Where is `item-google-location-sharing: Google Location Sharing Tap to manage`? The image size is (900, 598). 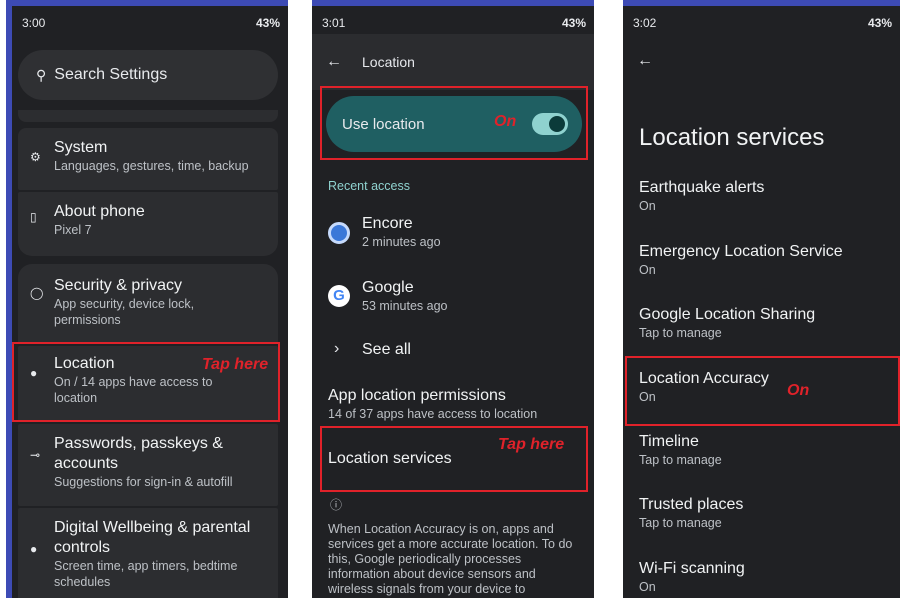
item-google-location-sharing: Google Location Sharing Tap to manage is located at coordinates (767, 323).